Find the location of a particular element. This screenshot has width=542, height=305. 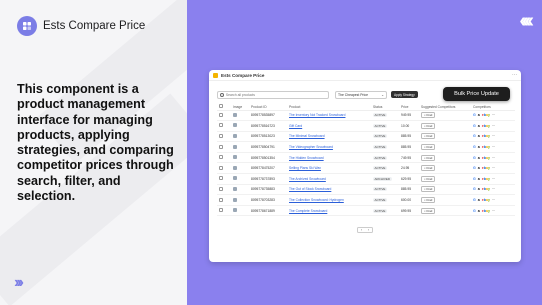

product-price: 600.00 is located at coordinates (409, 200).